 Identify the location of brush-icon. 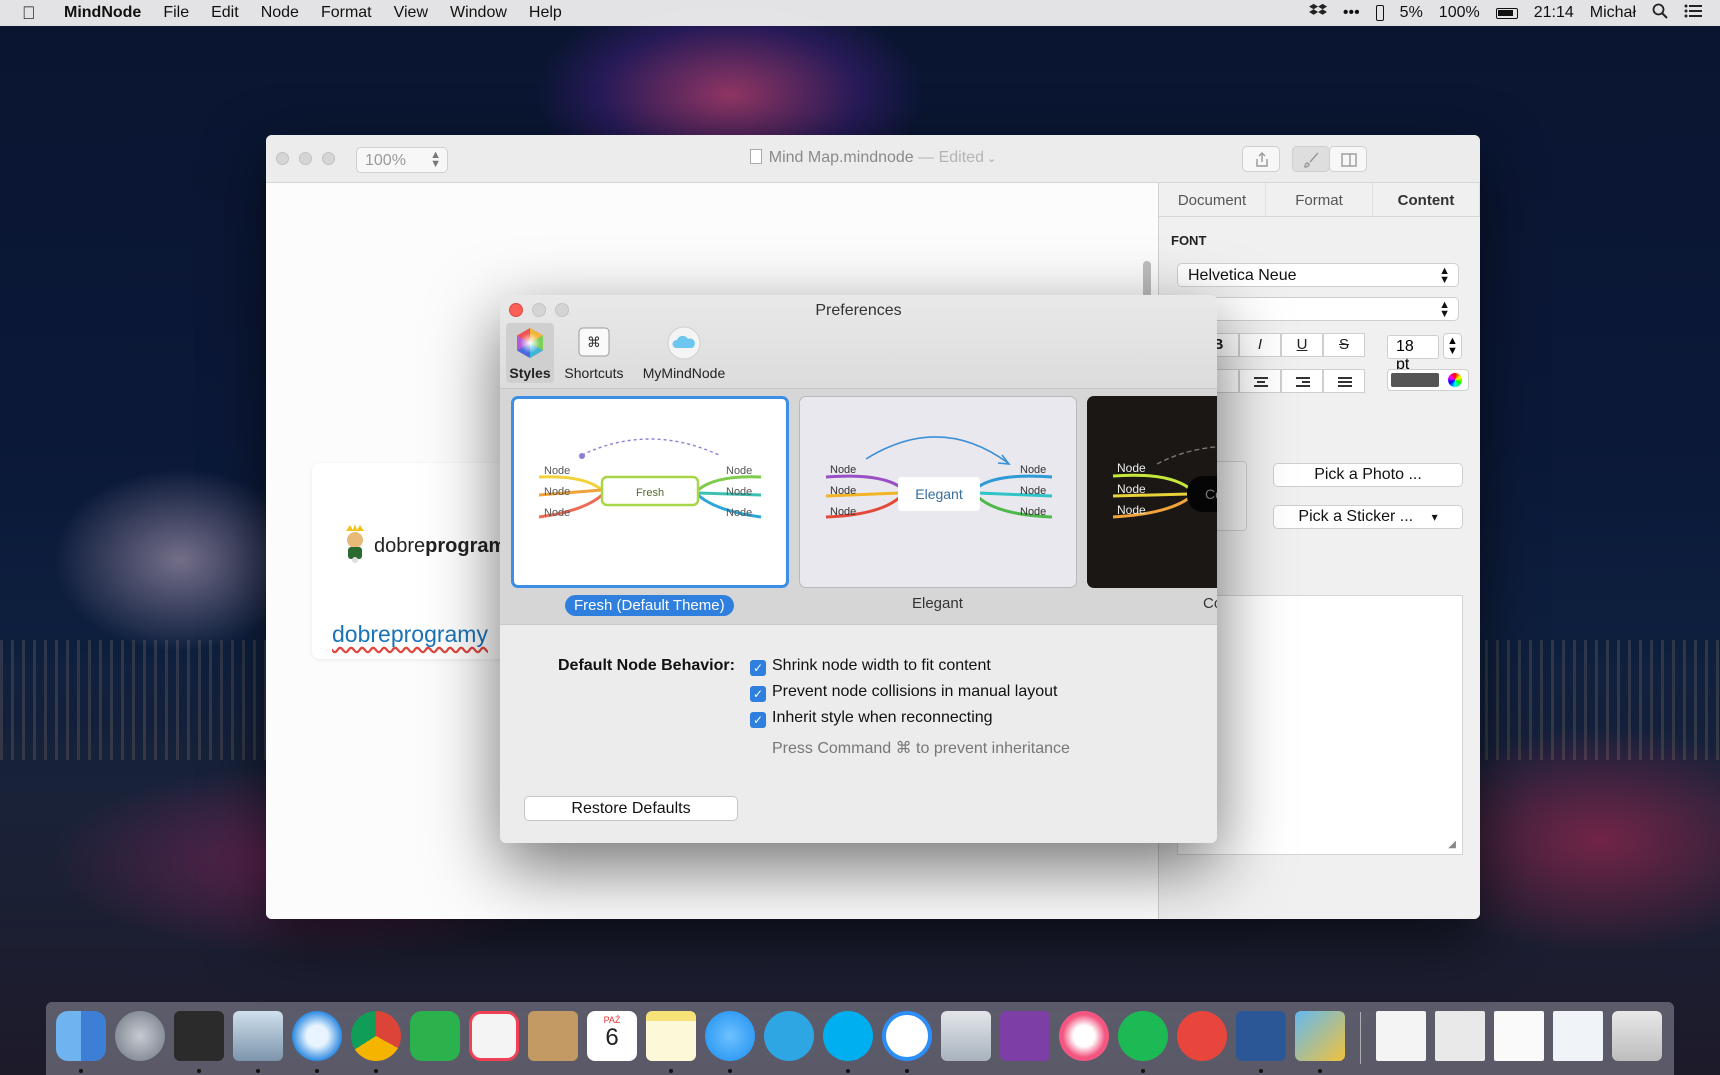
(1311, 160).